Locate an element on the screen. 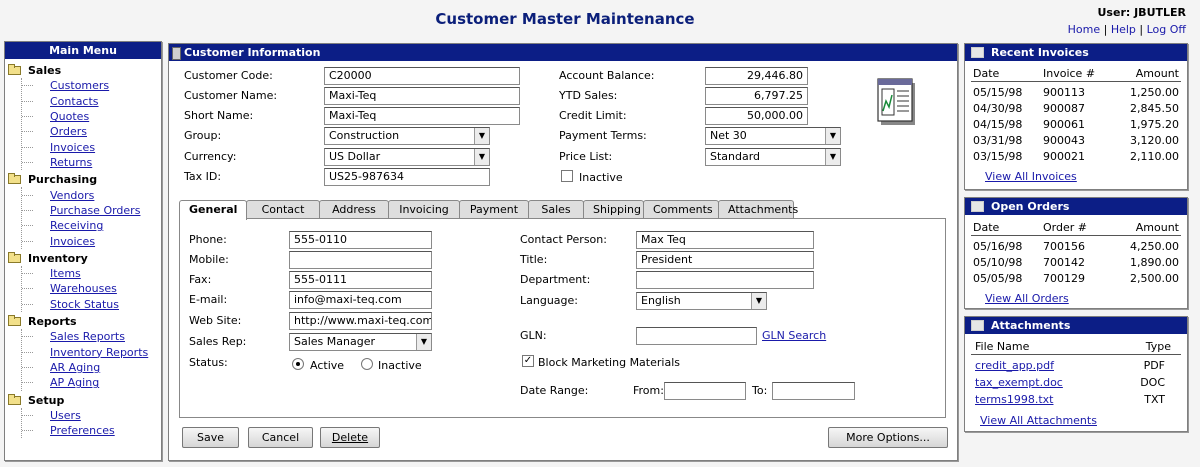  tab-sales: Sales is located at coordinates (556, 209).